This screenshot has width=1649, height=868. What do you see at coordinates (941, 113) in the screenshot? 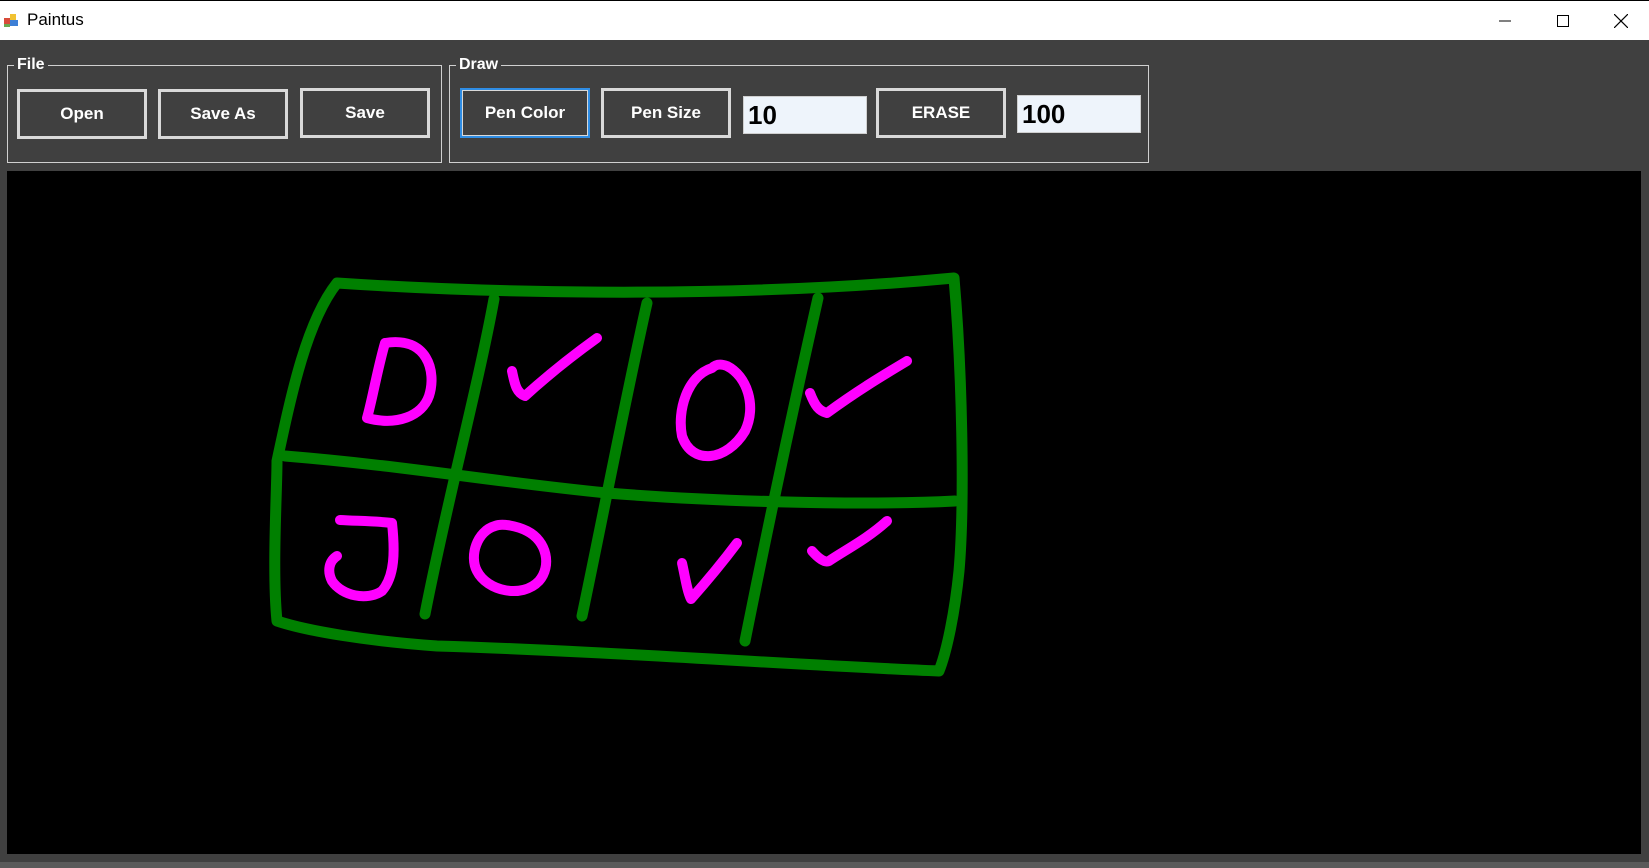
I see `erase-button: ERASE` at bounding box center [941, 113].